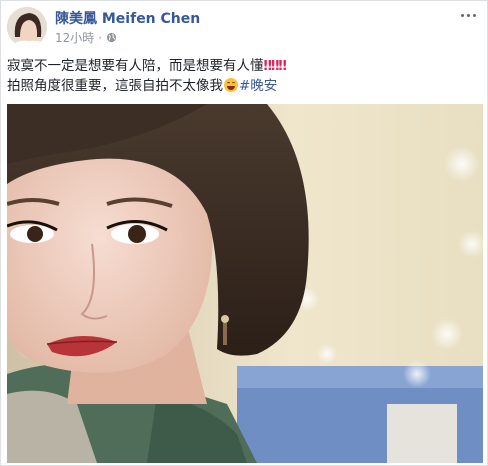  Describe the element at coordinates (115, 86) in the screenshot. I see `post-text-line-2-content: 拍照角度很重要，這張自拍不太像我` at that location.